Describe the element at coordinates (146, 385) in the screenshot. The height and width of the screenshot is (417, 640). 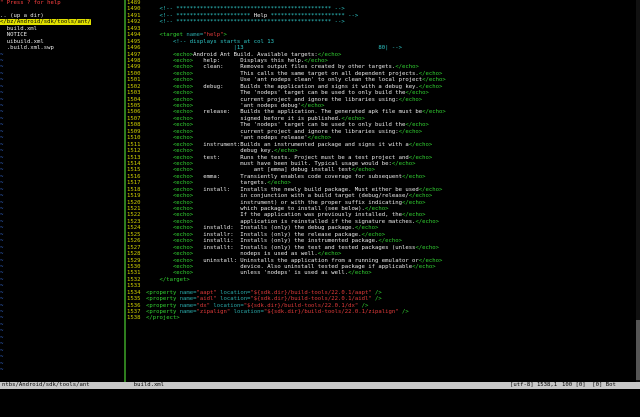
I see `status-filename: build.xml` at that location.